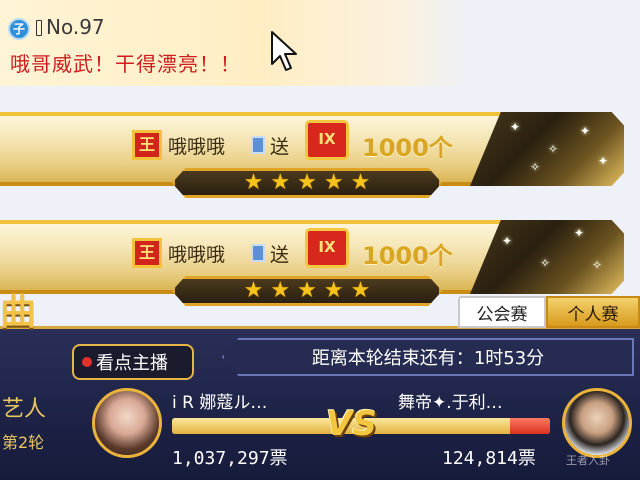 The image size is (640, 480). What do you see at coordinates (24, 409) in the screenshot?
I see `event-subtitle: 艺人` at bounding box center [24, 409].